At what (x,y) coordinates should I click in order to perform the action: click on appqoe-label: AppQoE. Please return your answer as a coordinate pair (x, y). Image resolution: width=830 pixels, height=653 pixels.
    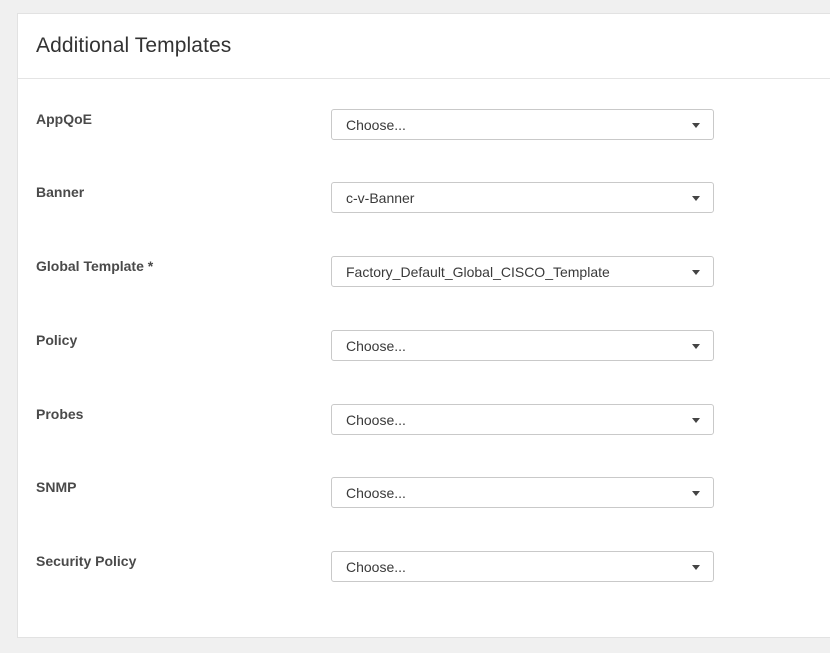
    Looking at the image, I should click on (64, 119).